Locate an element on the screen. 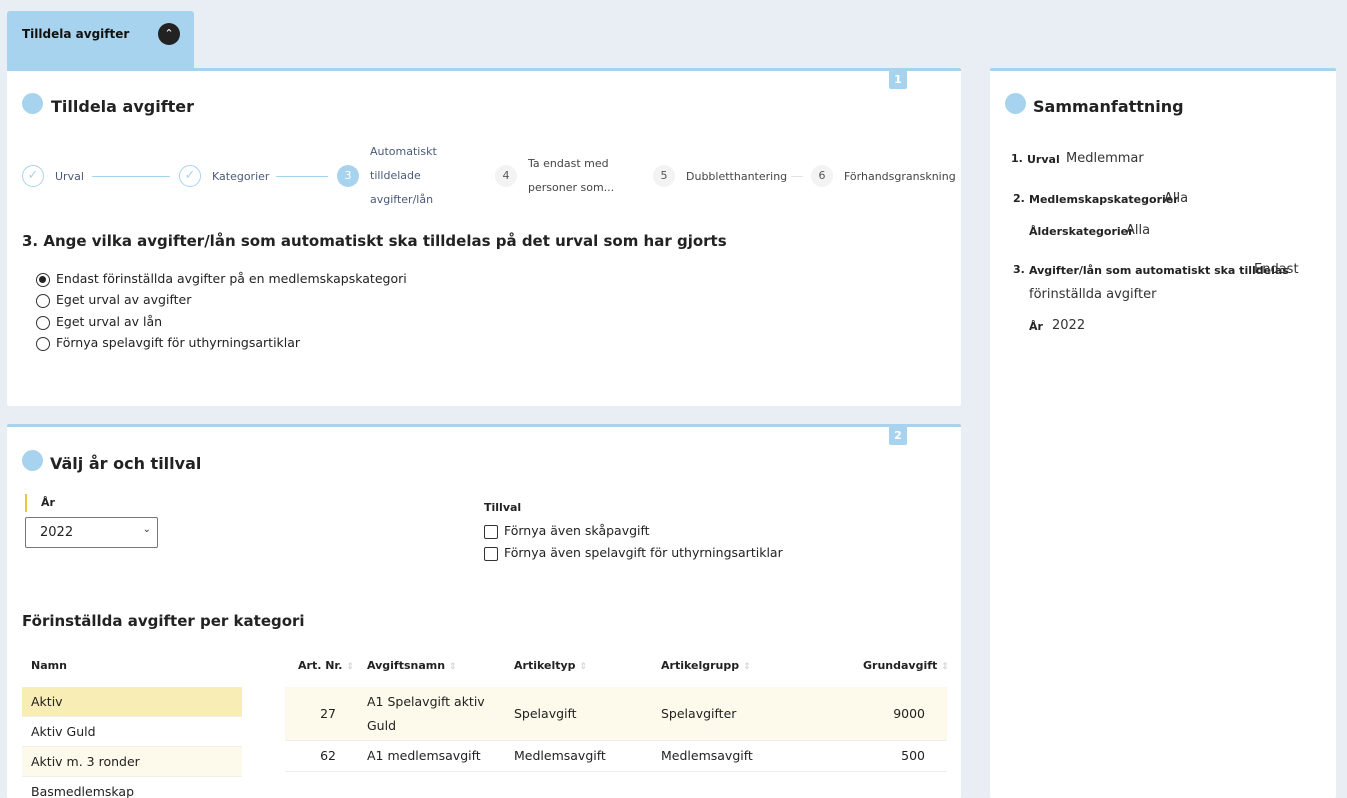 The image size is (1347, 798). art-nr-cell: 62 is located at coordinates (328, 755).